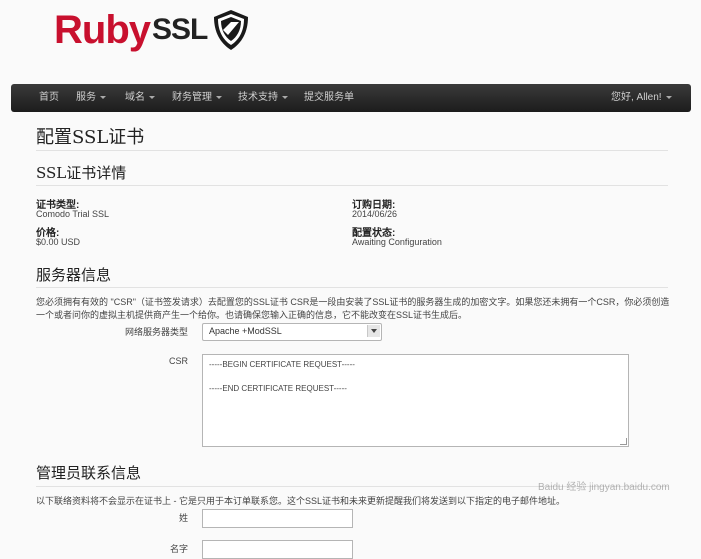 The image size is (701, 559). What do you see at coordinates (91, 98) in the screenshot?
I see `nav-item-services: 服务` at bounding box center [91, 98].